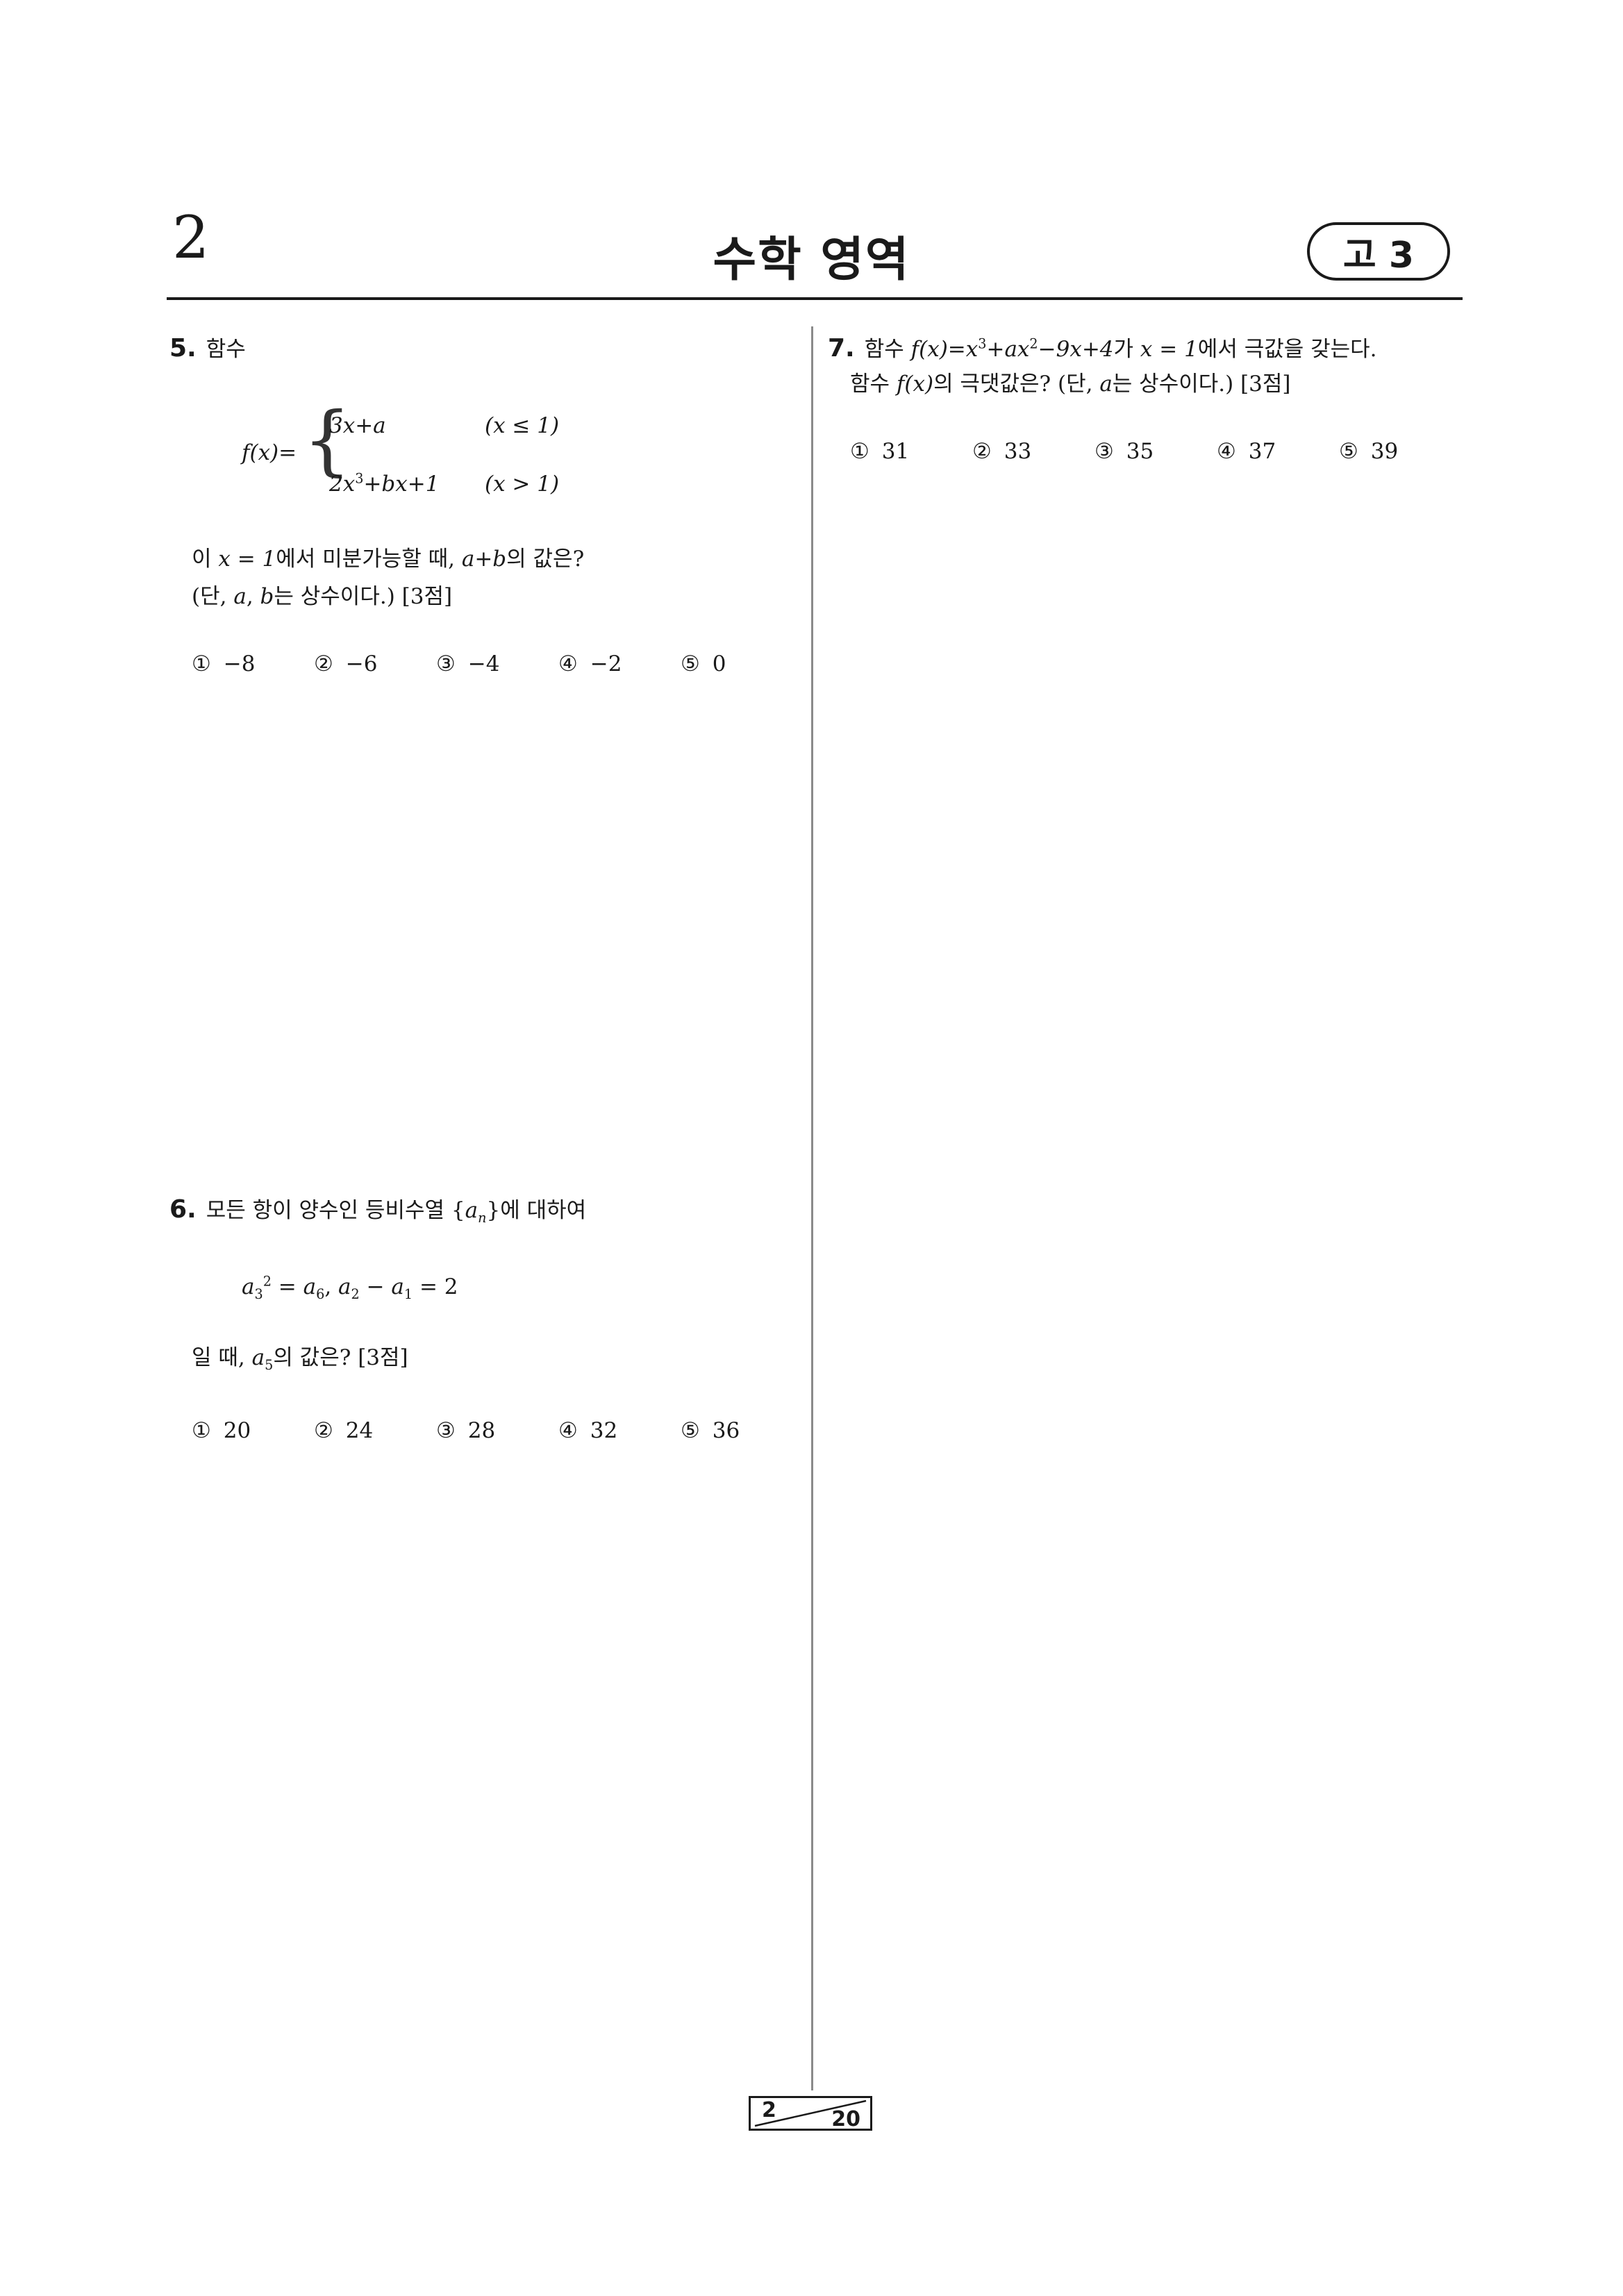  Describe the element at coordinates (207, 349) in the screenshot. I see `question-5-intro: 5. 함수` at that location.